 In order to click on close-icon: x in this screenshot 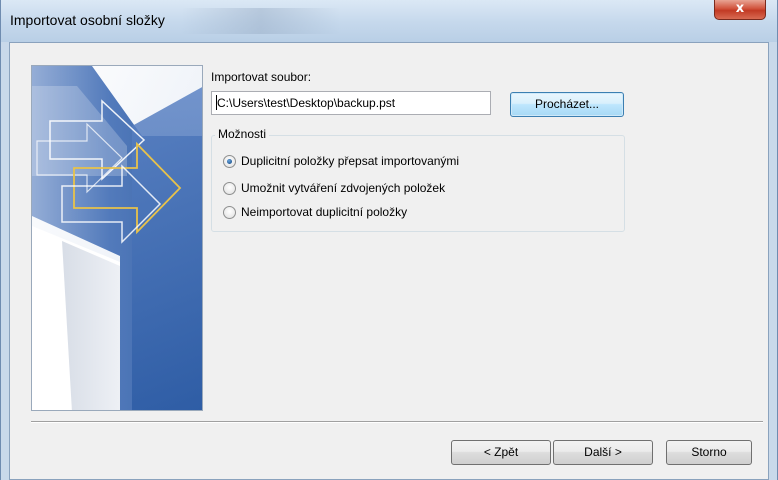, I will do `click(740, 8)`.